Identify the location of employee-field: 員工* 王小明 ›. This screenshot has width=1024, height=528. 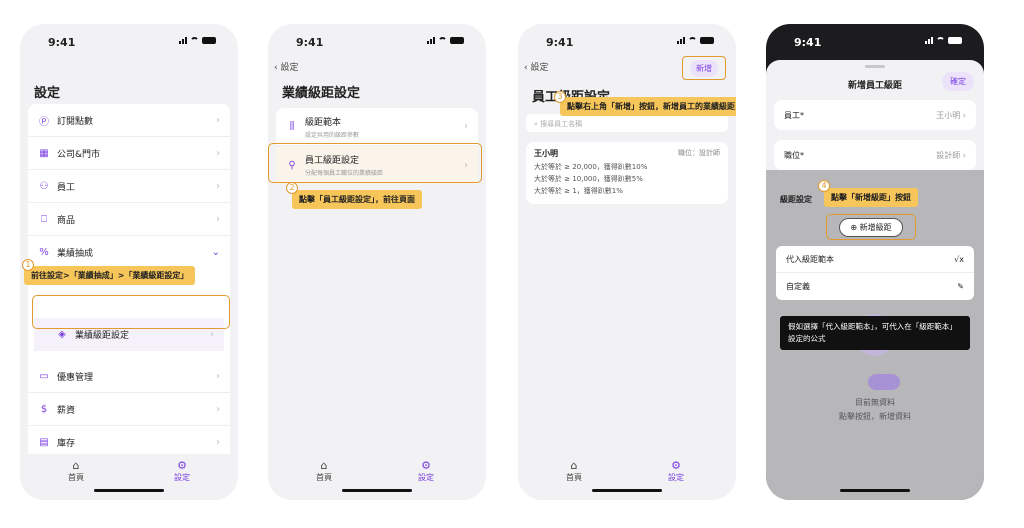
(875, 115).